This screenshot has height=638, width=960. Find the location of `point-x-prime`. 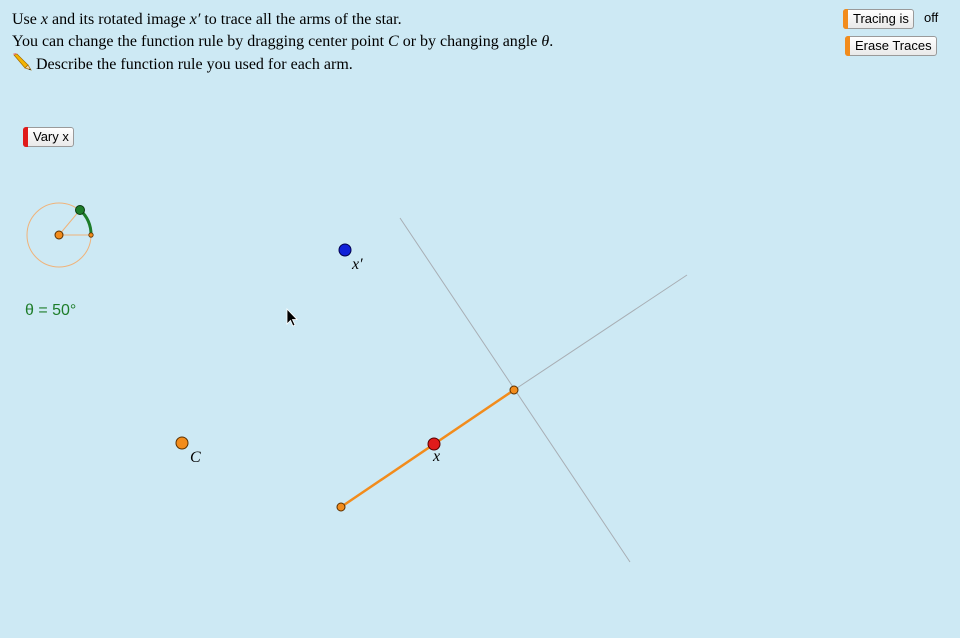

point-x-prime is located at coordinates (345, 250).